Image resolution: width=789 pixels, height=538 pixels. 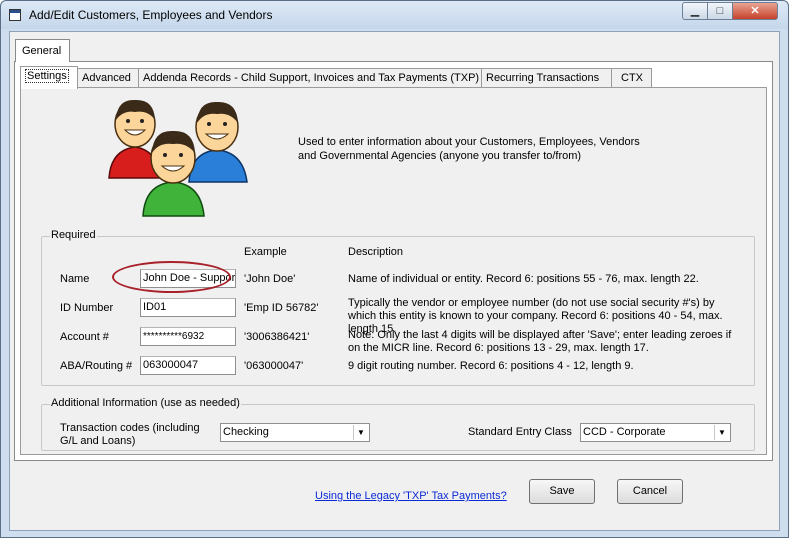 What do you see at coordinates (546, 78) in the screenshot?
I see `tab-recurring-transactions: Recurring Transactions` at bounding box center [546, 78].